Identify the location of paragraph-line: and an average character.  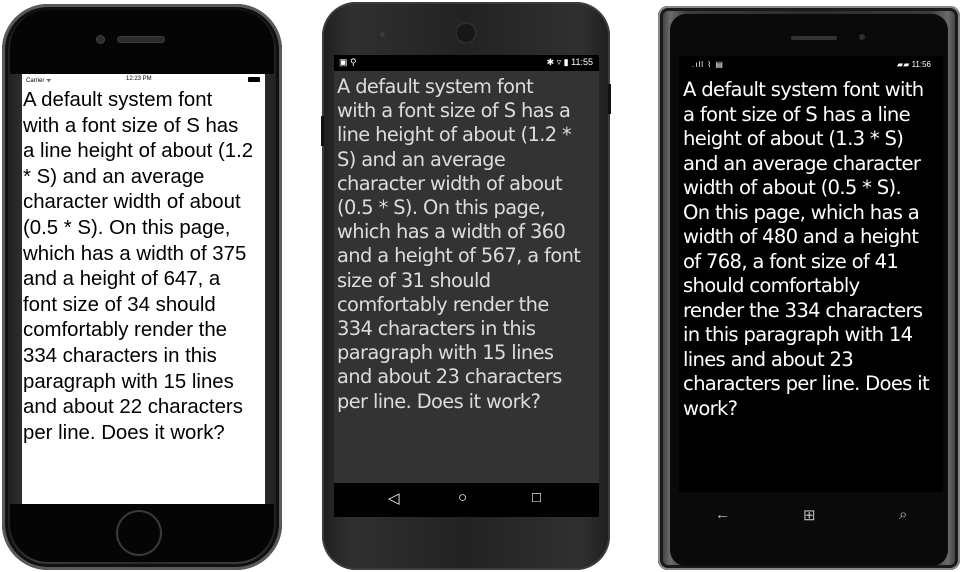
(802, 163).